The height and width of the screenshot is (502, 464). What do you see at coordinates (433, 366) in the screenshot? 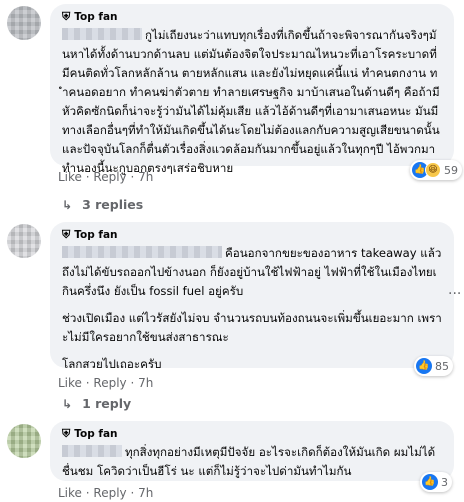
I see `reaction-summary: 👍 85` at bounding box center [433, 366].